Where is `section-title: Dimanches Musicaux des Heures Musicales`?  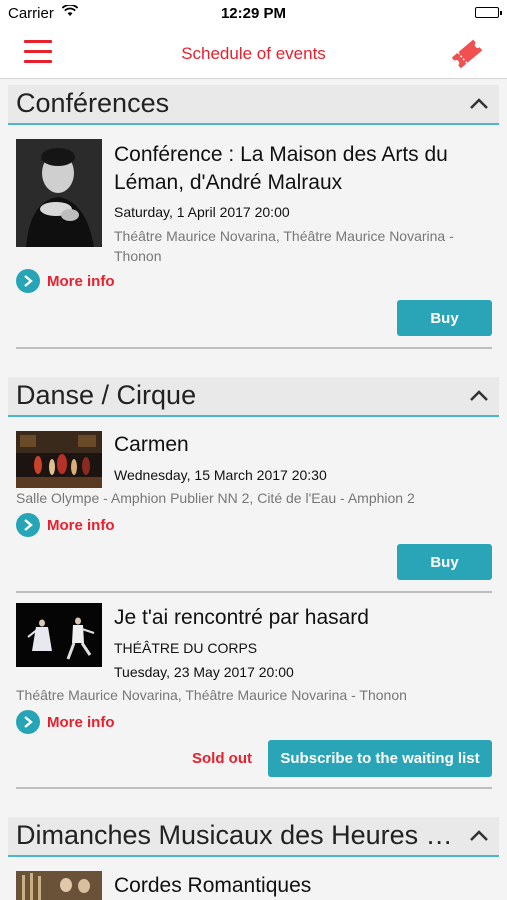 section-title: Dimanches Musicaux des Heures Musicales is located at coordinates (240, 835).